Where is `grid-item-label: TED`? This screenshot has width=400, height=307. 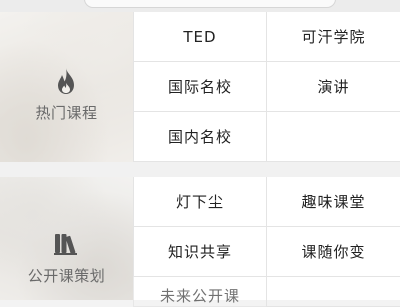
grid-item-label: TED is located at coordinates (200, 36).